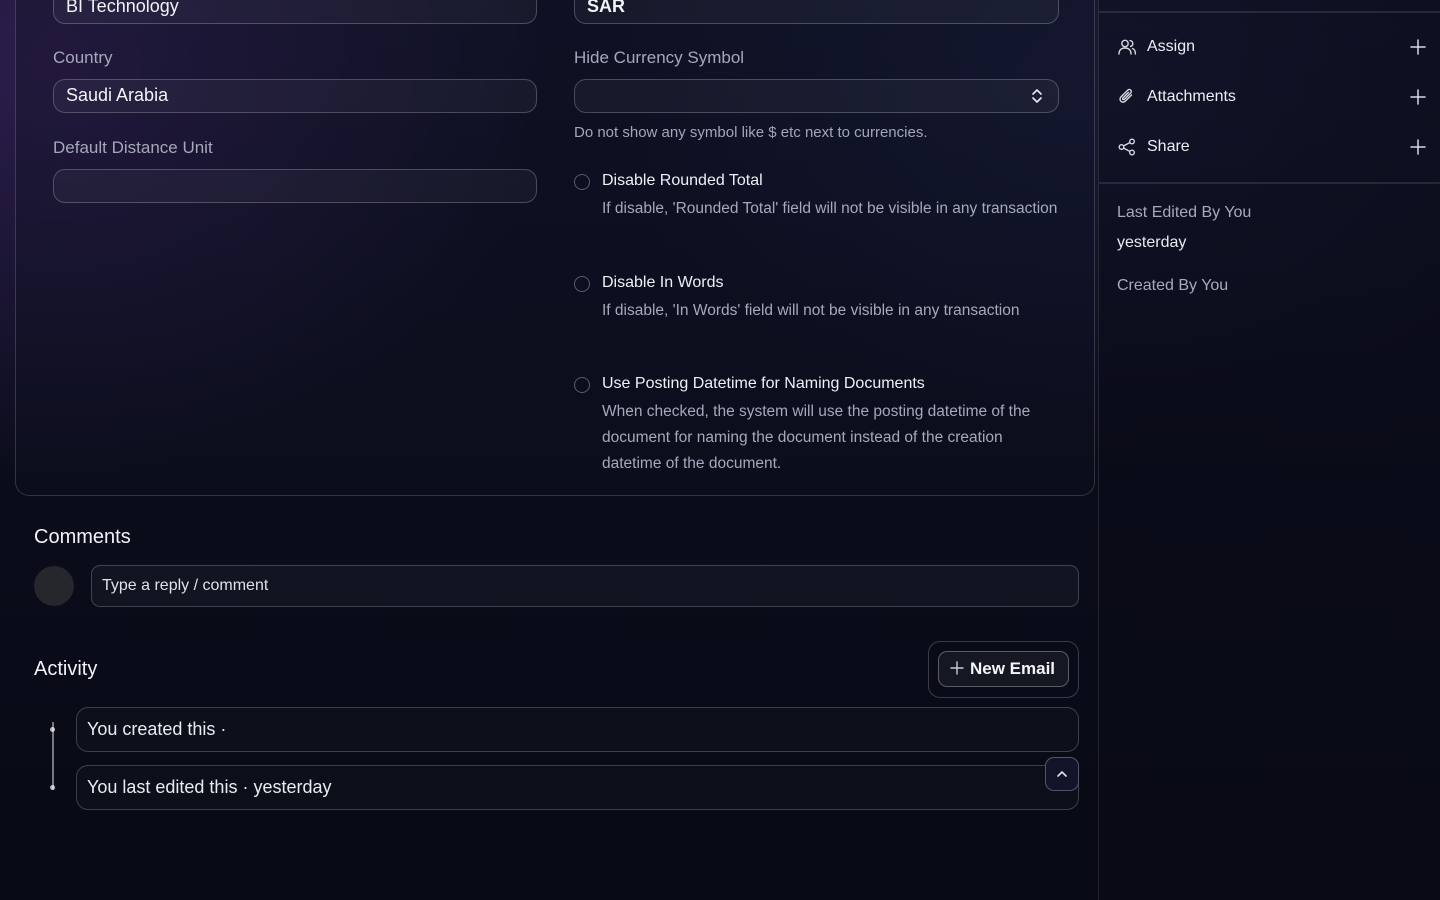 The width and height of the screenshot is (1440, 900). I want to click on sidebar-item-label: Share, so click(1168, 146).